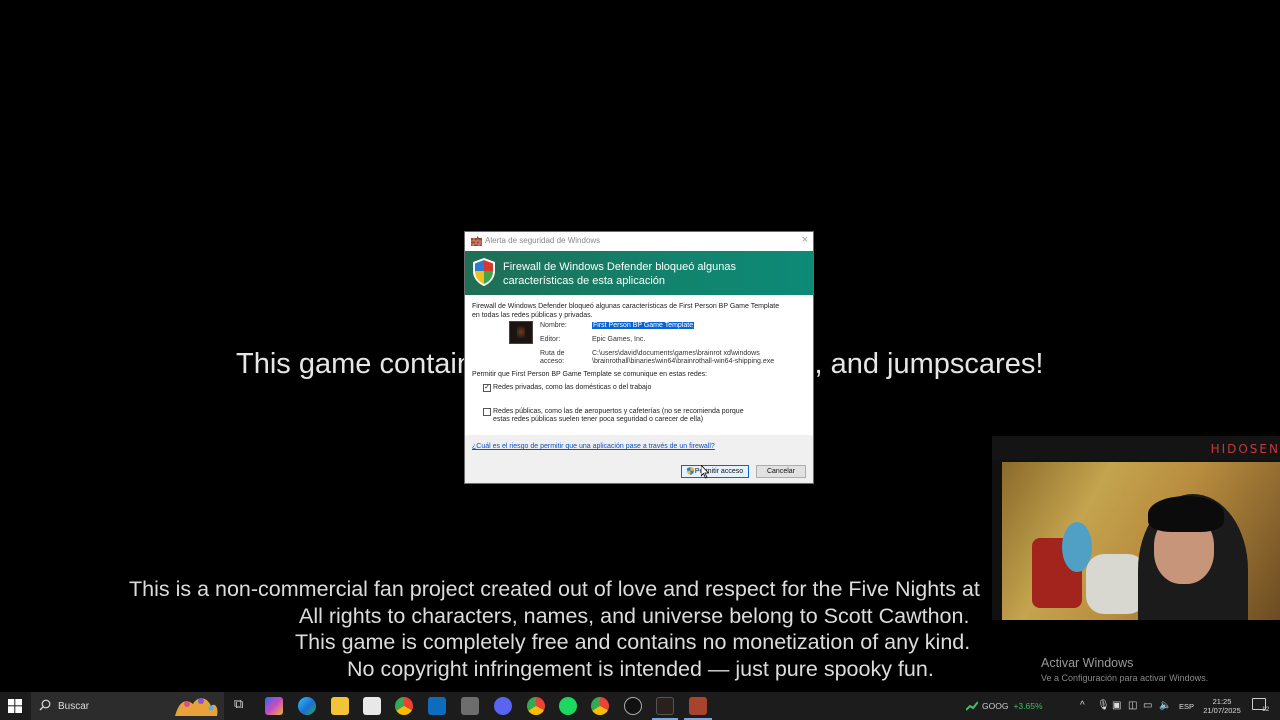 The height and width of the screenshot is (720, 1280). I want to click on heading-line: características de esta aplicación, so click(584, 281).